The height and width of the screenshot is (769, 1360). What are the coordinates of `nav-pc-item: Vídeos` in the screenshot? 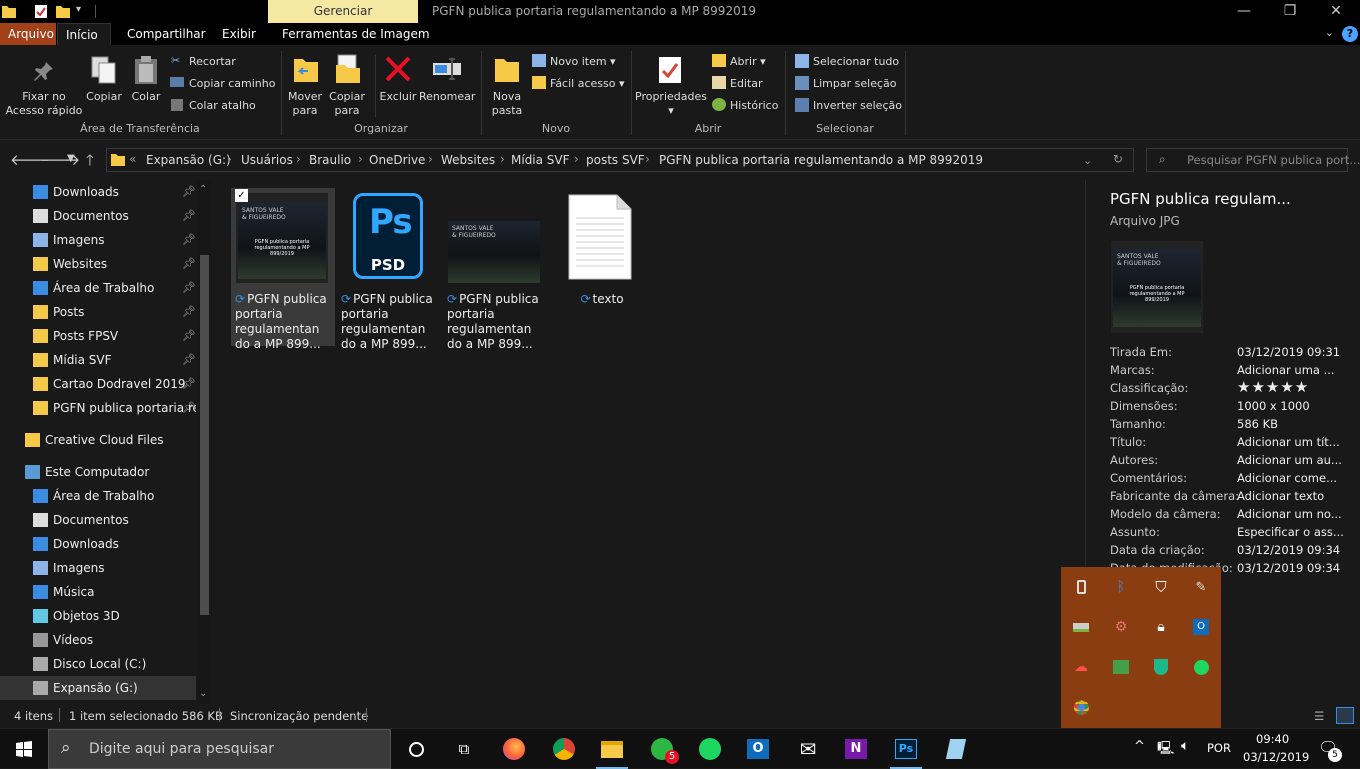 It's located at (98, 640).